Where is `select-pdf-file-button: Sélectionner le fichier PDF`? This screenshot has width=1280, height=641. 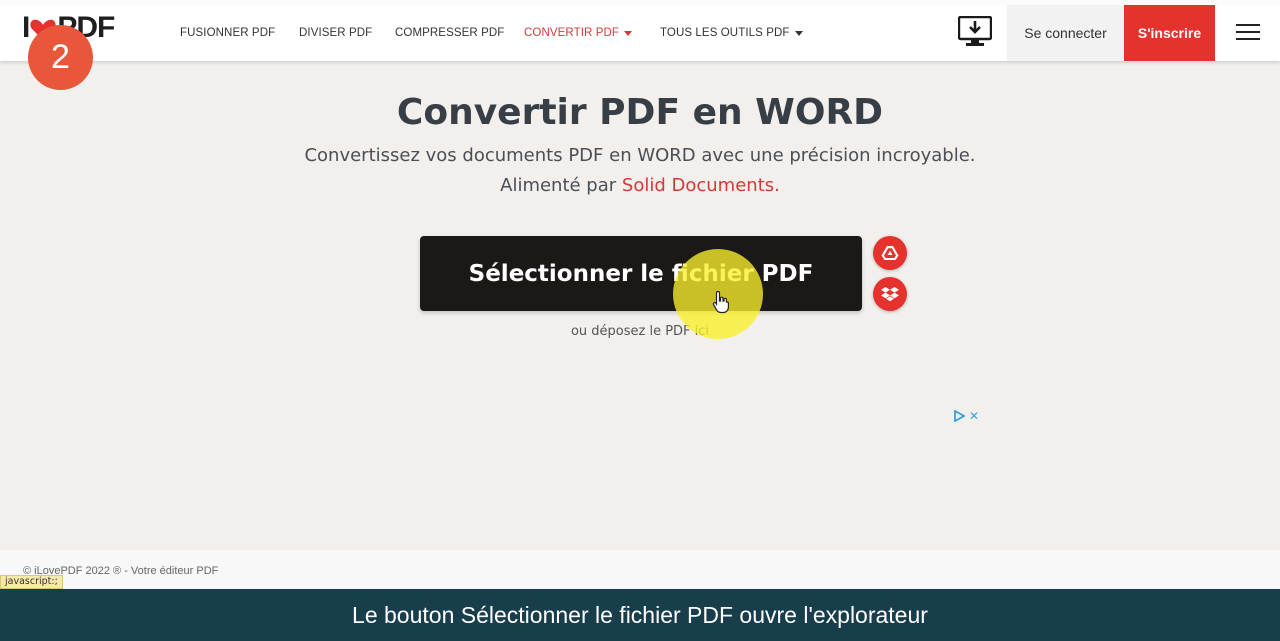
select-pdf-file-button: Sélectionner le fichier PDF is located at coordinates (641, 273).